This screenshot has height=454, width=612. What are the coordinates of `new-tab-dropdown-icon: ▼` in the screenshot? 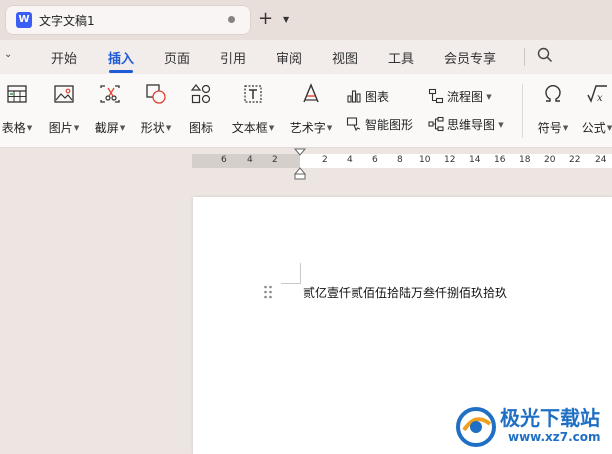 It's located at (286, 19).